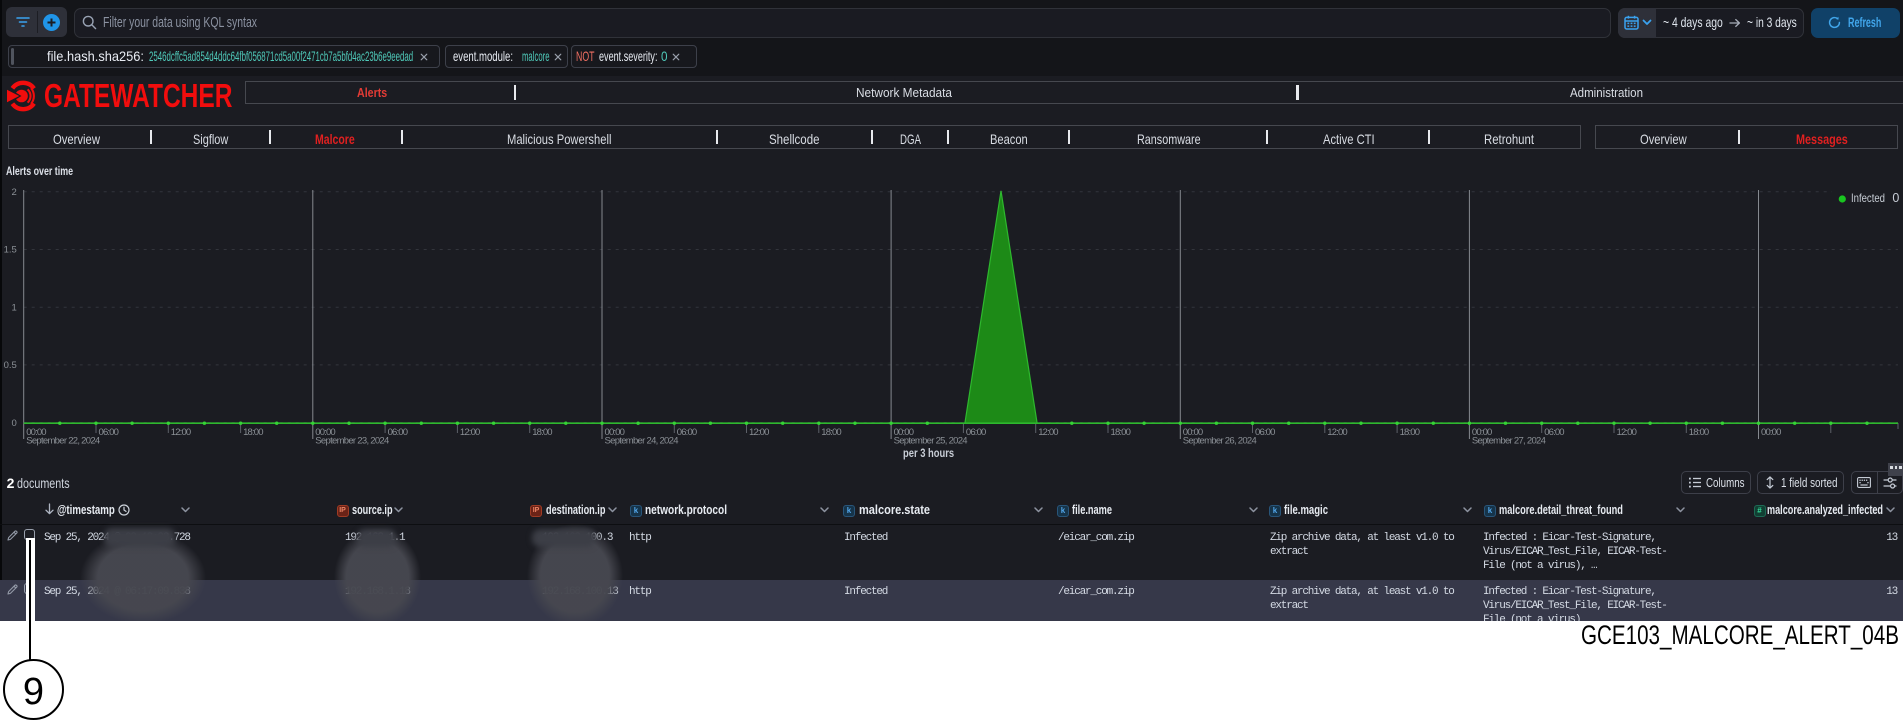  What do you see at coordinates (642, 441) in the screenshot?
I see `svg-text: September 24, 2024` at bounding box center [642, 441].